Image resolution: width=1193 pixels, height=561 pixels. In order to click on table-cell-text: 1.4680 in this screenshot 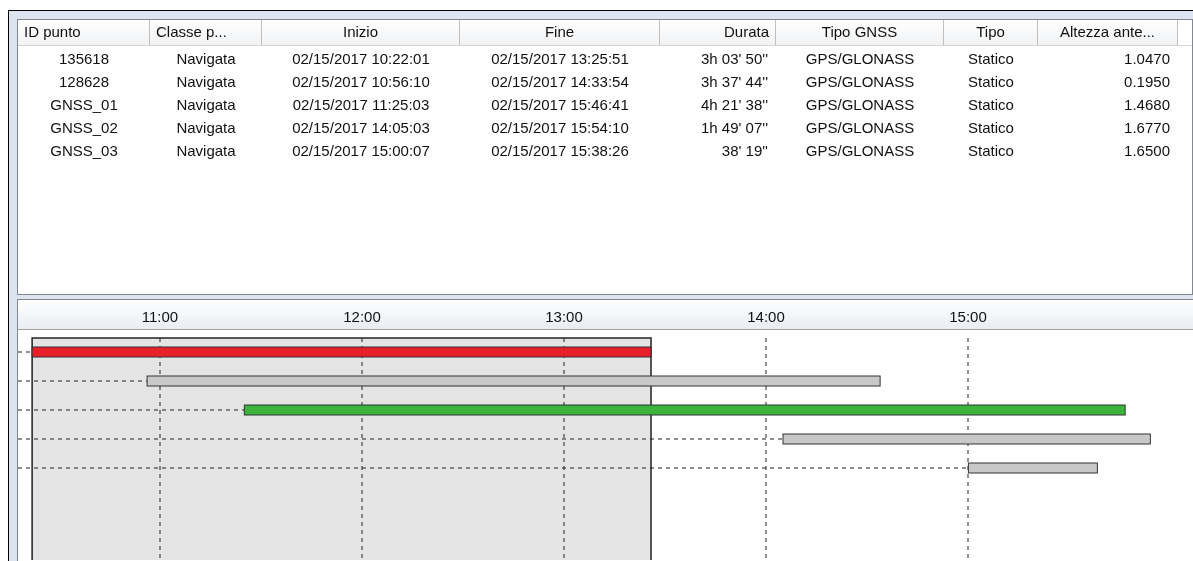, I will do `click(1147, 105)`.